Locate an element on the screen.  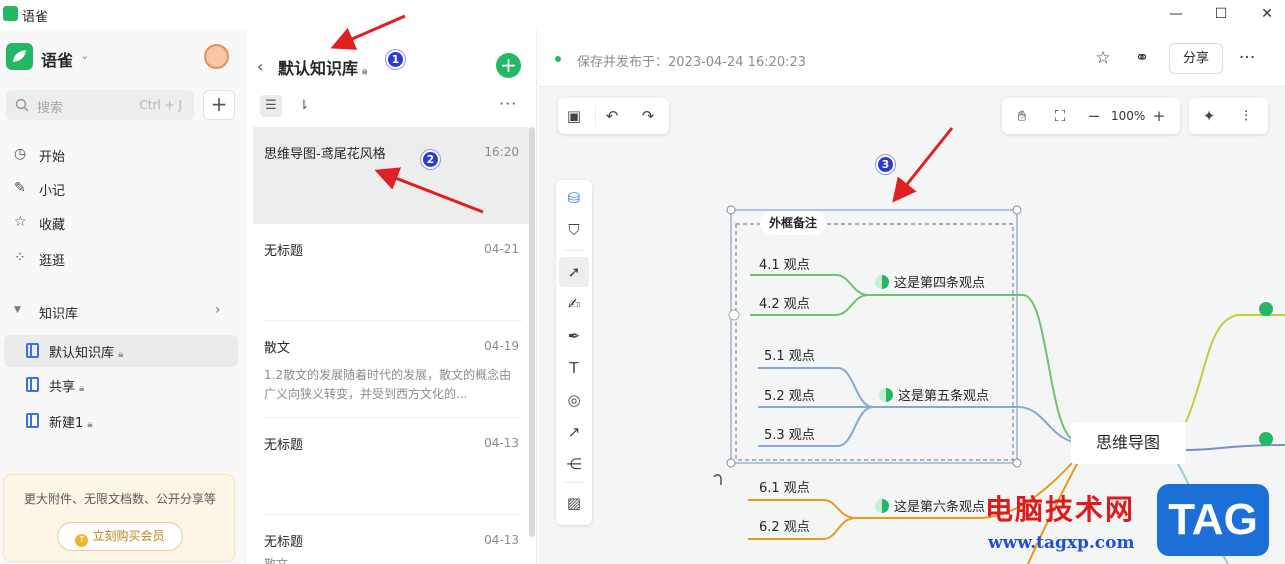
annotation-badge: 3 is located at coordinates (885, 164).